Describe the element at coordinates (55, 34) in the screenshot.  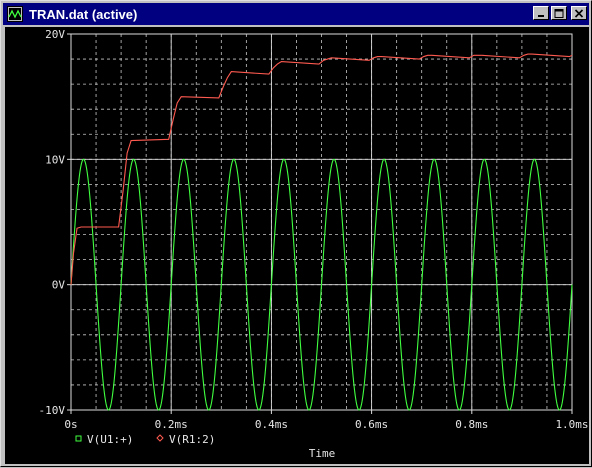
I see `y-tick-label: 20V` at that location.